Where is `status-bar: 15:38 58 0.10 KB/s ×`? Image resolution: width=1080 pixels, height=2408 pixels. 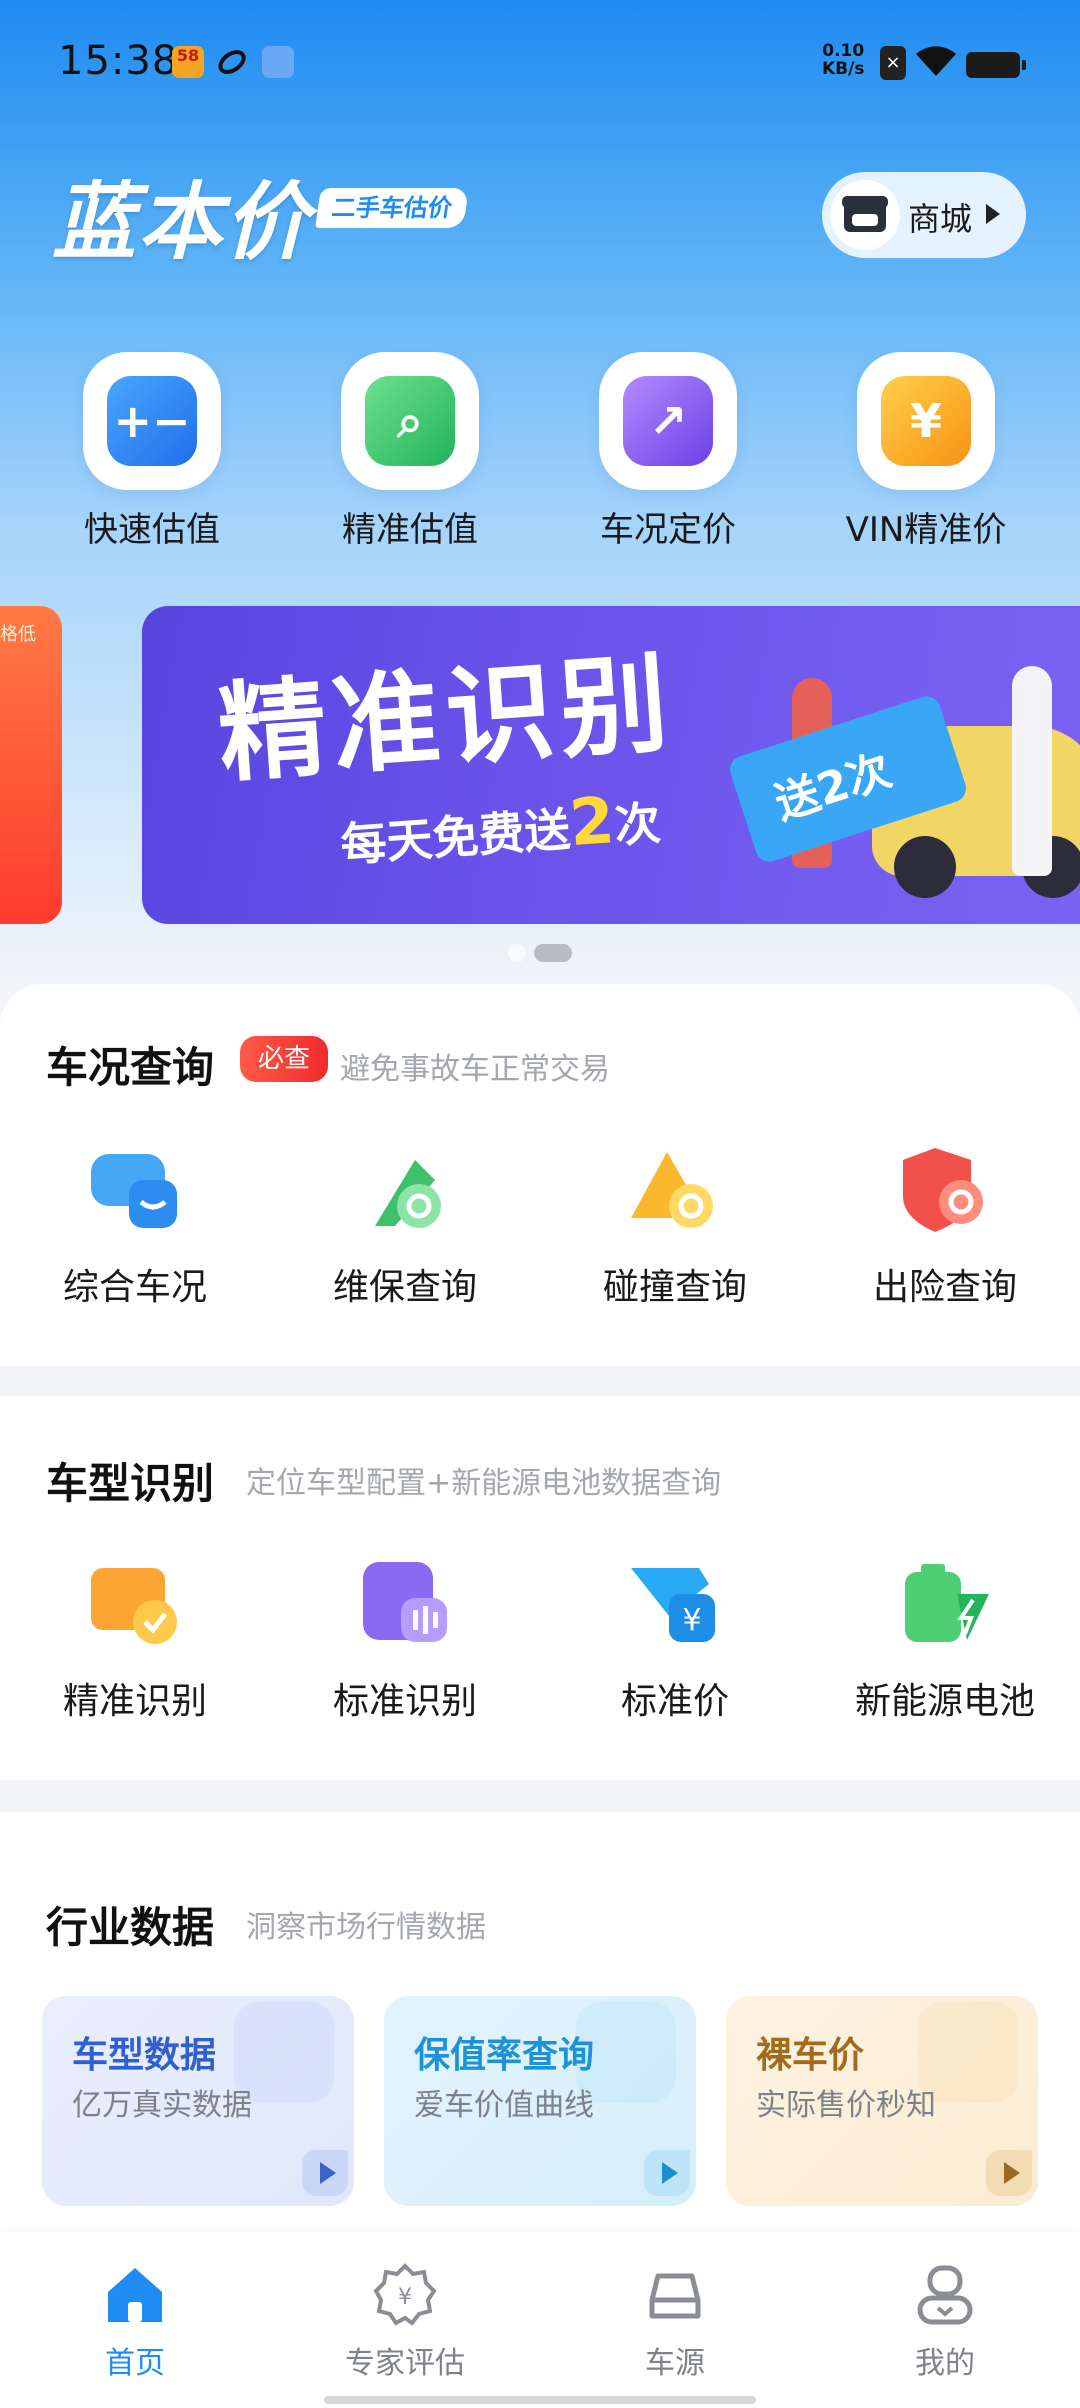
status-bar: 15:38 58 0.10 KB/s × is located at coordinates (540, 65).